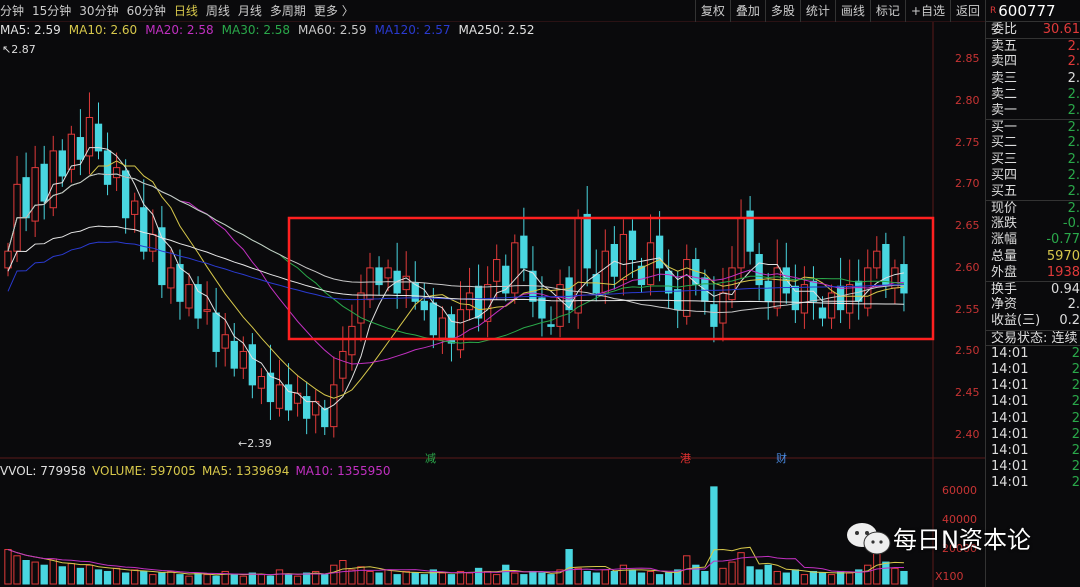  What do you see at coordinates (1004, 62) in the screenshot?
I see `quote-label: 卖四` at bounding box center [1004, 62].